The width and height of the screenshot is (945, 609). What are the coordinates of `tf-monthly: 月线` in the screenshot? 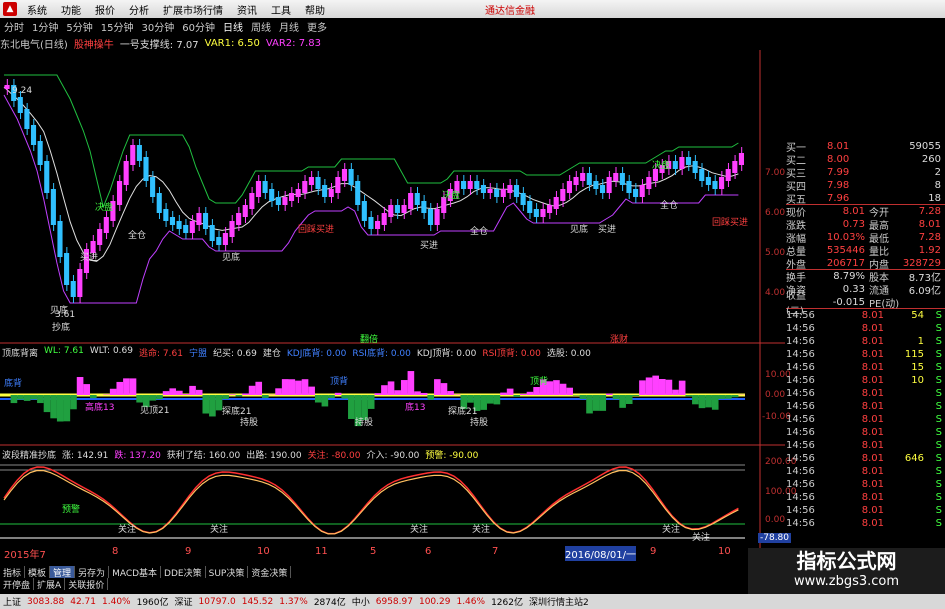 It's located at (289, 26).